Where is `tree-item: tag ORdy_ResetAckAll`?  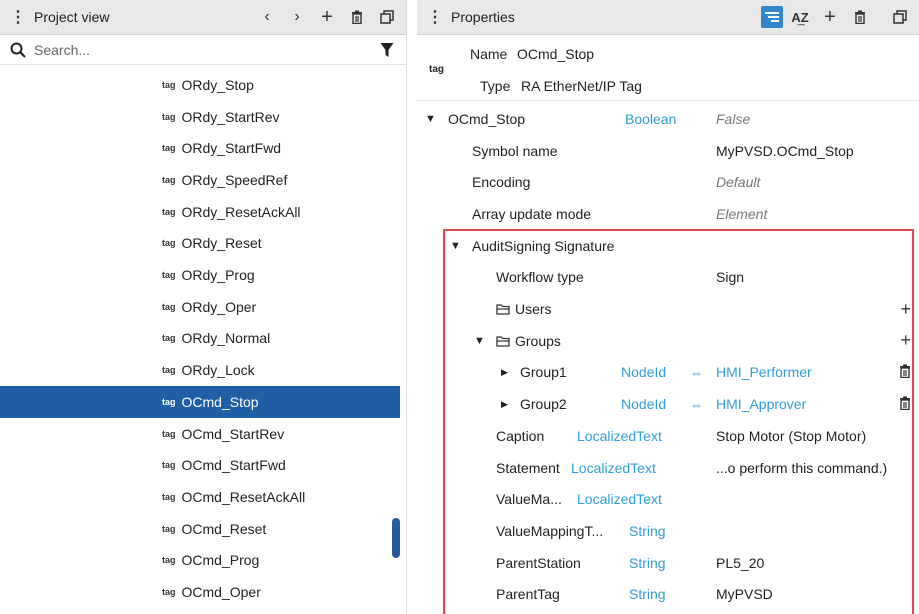
tree-item: tag ORdy_ResetAckAll is located at coordinates (200, 212).